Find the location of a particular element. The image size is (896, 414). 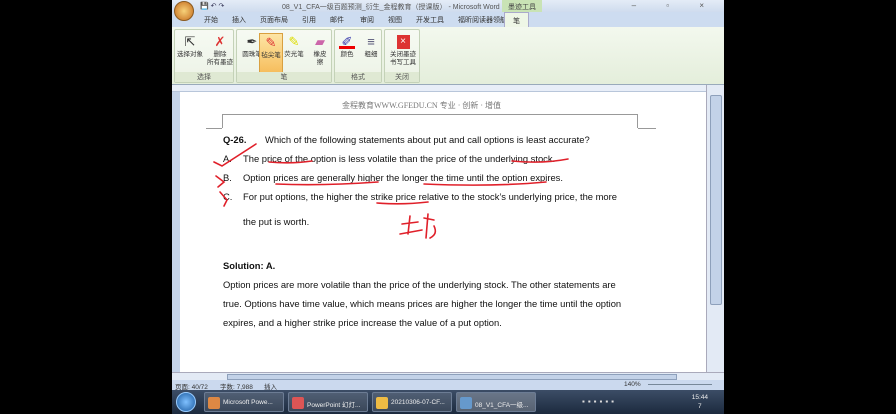

group-label: 选择 is located at coordinates (204, 77).